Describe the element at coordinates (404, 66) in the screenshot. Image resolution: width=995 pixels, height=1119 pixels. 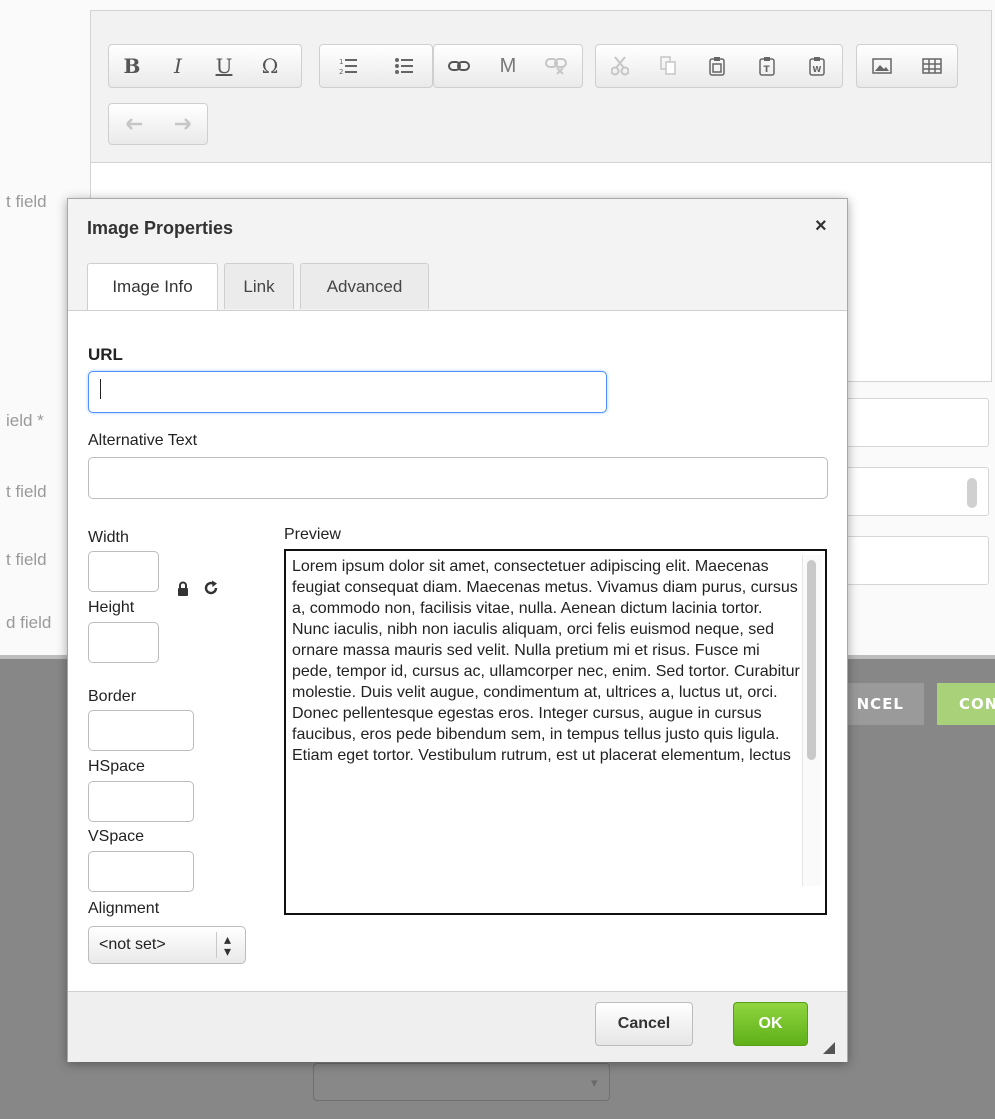
I see `bulleted-list-icon` at that location.